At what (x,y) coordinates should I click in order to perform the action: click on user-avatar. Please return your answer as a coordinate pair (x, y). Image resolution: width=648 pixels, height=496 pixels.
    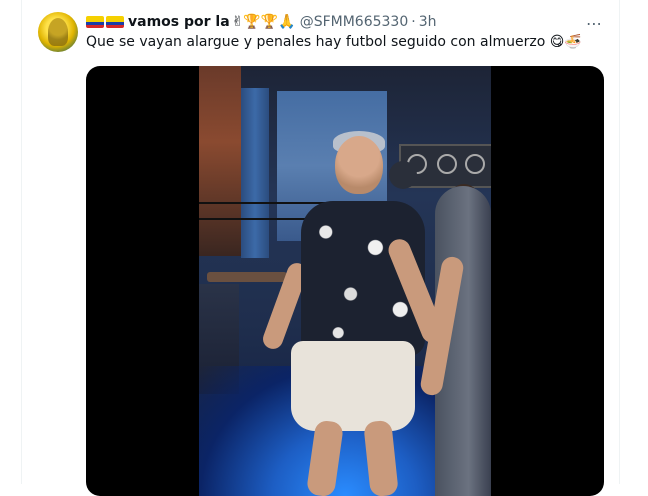
    Looking at the image, I should click on (58, 32).